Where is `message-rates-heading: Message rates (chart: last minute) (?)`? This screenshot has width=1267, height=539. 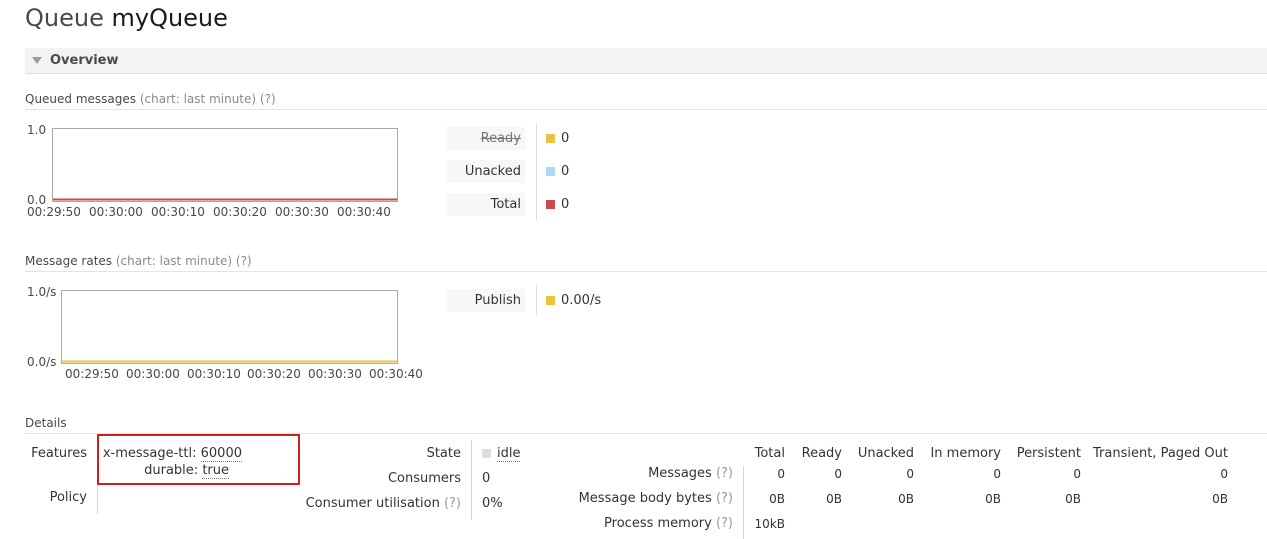
message-rates-heading: Message rates (chart: last minute) (?) is located at coordinates (138, 261).